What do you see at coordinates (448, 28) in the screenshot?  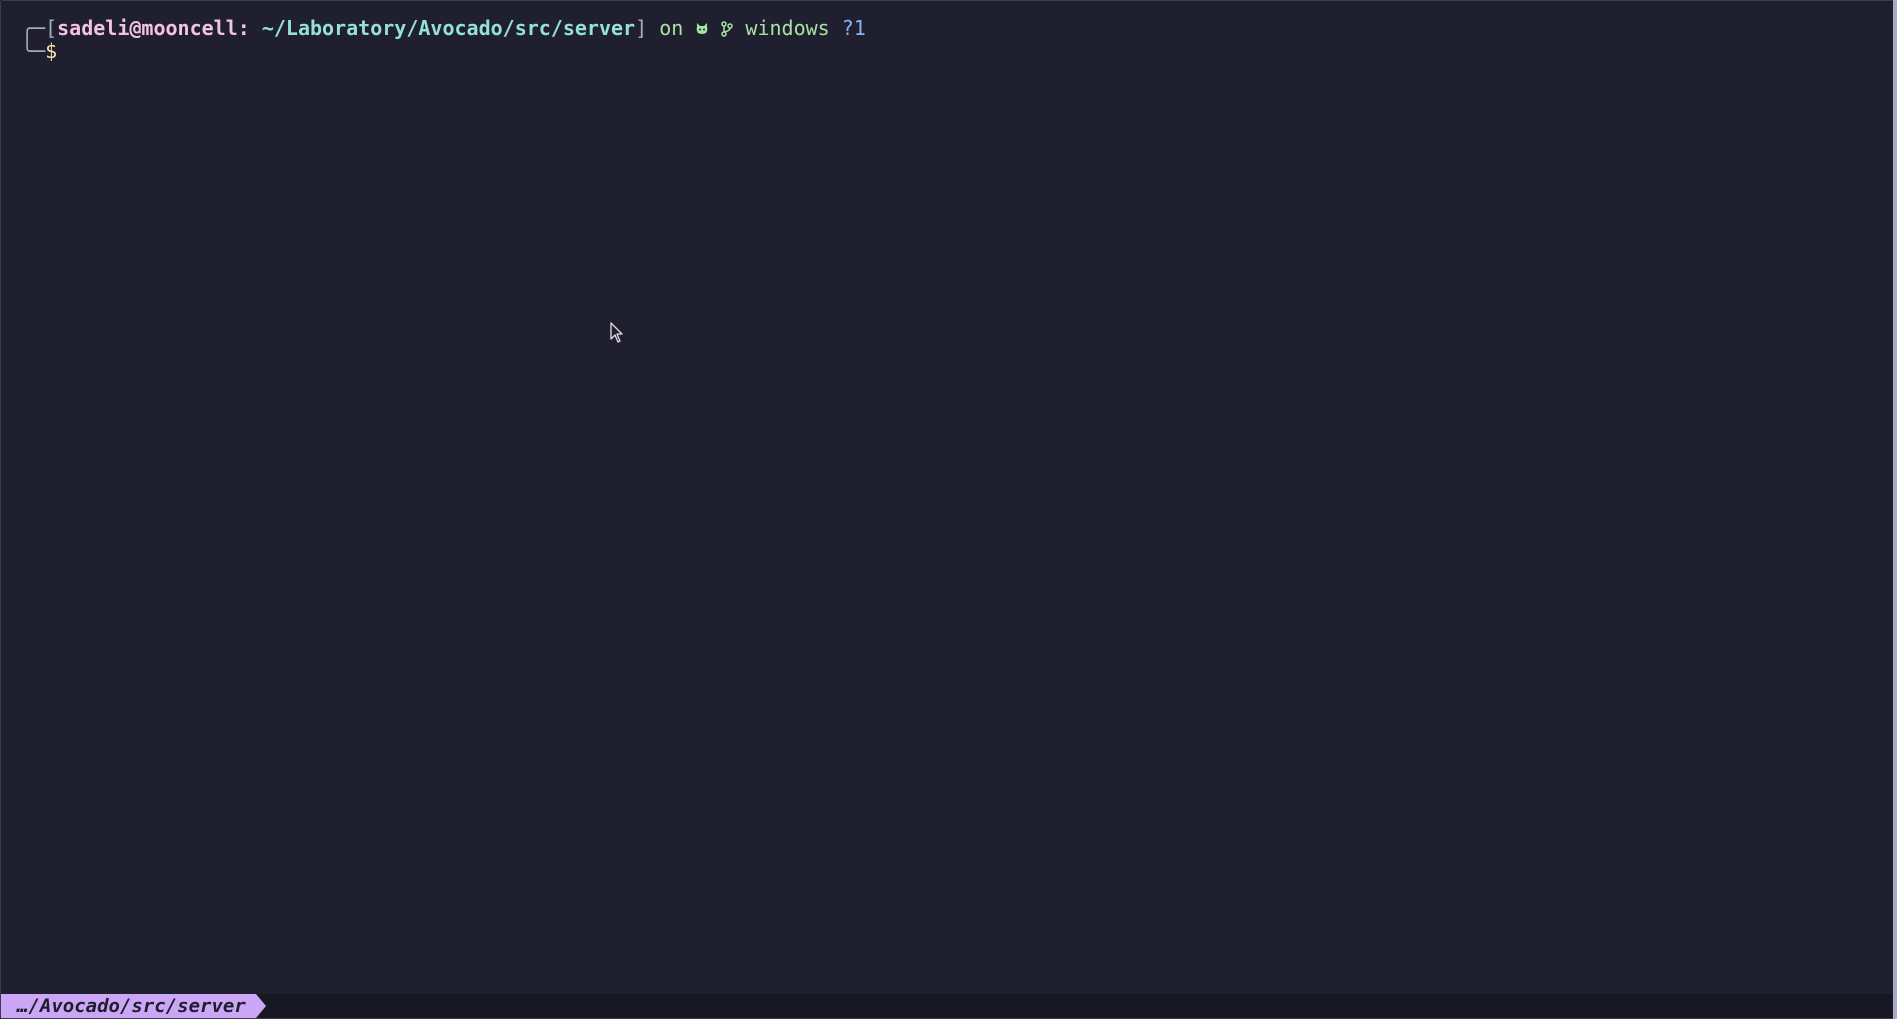 I see `prompt-path: ~/Laboratory/Avocado/src/server` at bounding box center [448, 28].